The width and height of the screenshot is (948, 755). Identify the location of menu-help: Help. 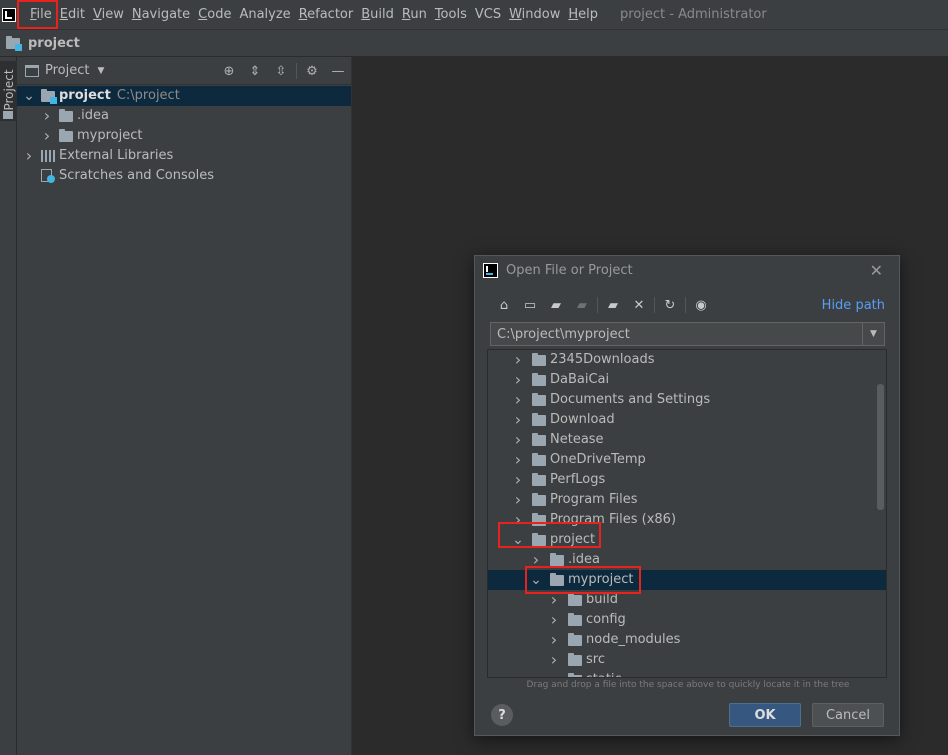
(583, 15).